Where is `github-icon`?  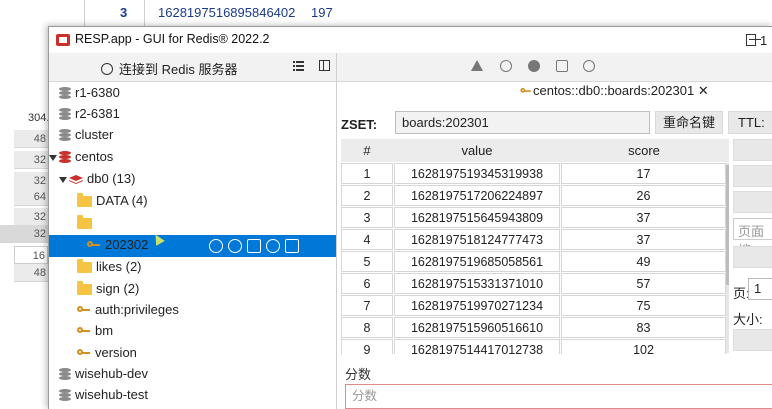
github-icon is located at coordinates (589, 66).